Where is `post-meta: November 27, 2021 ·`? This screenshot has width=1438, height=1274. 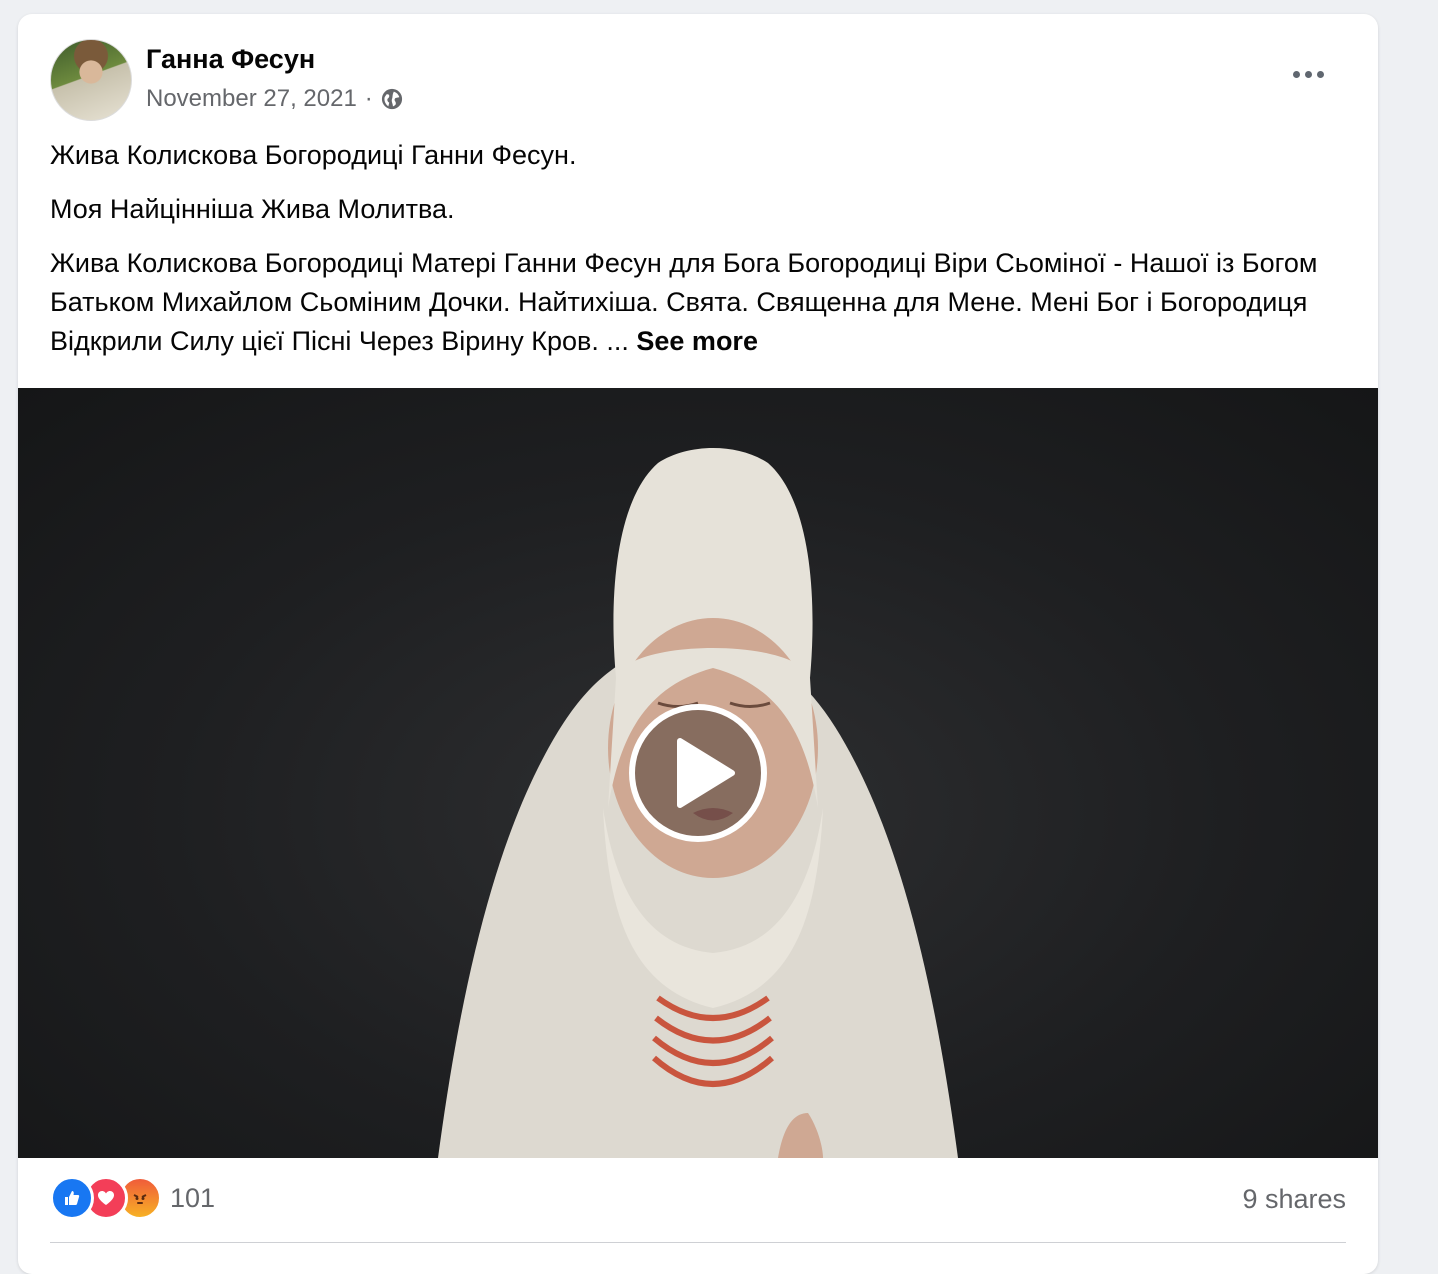
post-meta: November 27, 2021 · is located at coordinates (274, 99).